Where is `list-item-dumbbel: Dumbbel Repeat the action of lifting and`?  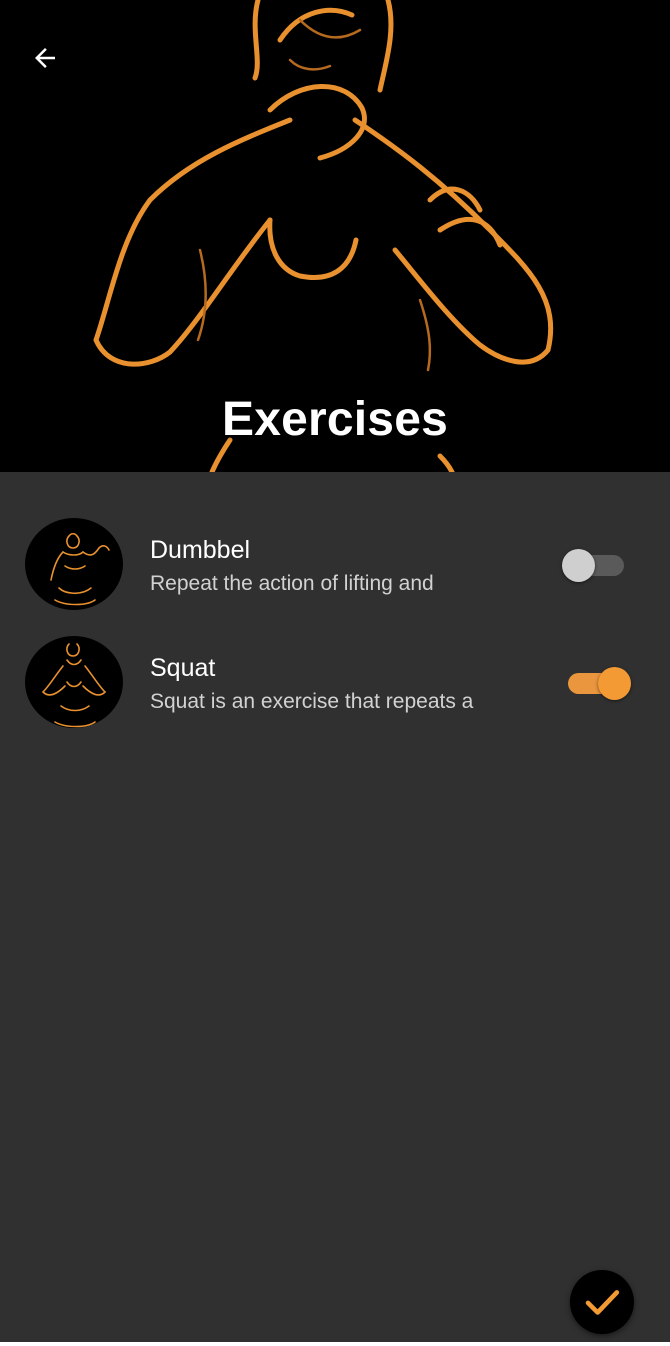 list-item-dumbbel: Dumbbel Repeat the action of lifting and is located at coordinates (335, 559).